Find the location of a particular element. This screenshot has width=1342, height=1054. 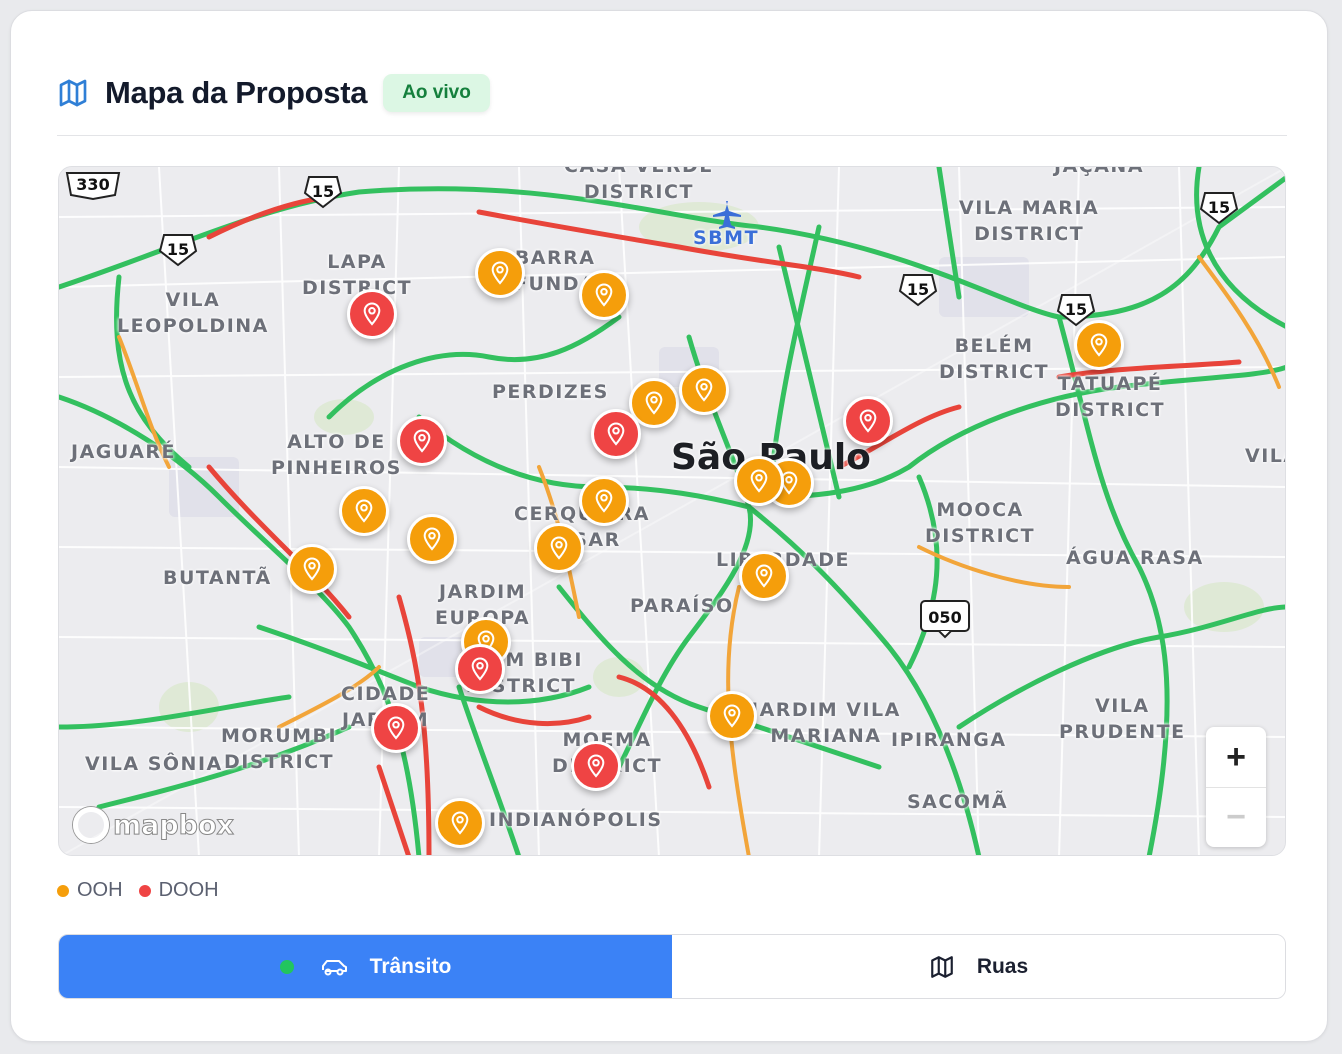

card-header: Mapa da Proposta Ao vivo is located at coordinates (273, 93).